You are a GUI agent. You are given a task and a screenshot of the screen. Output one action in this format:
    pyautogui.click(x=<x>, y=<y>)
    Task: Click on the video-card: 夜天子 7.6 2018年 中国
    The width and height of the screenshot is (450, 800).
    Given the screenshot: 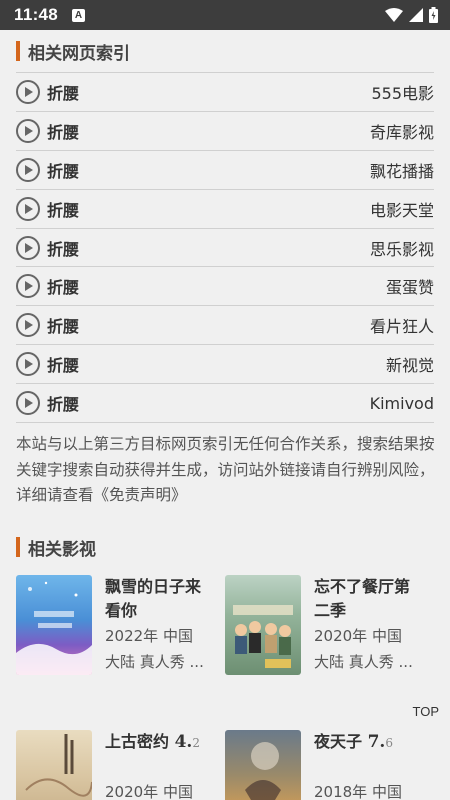 What is the action you would take?
    pyautogui.click(x=323, y=765)
    